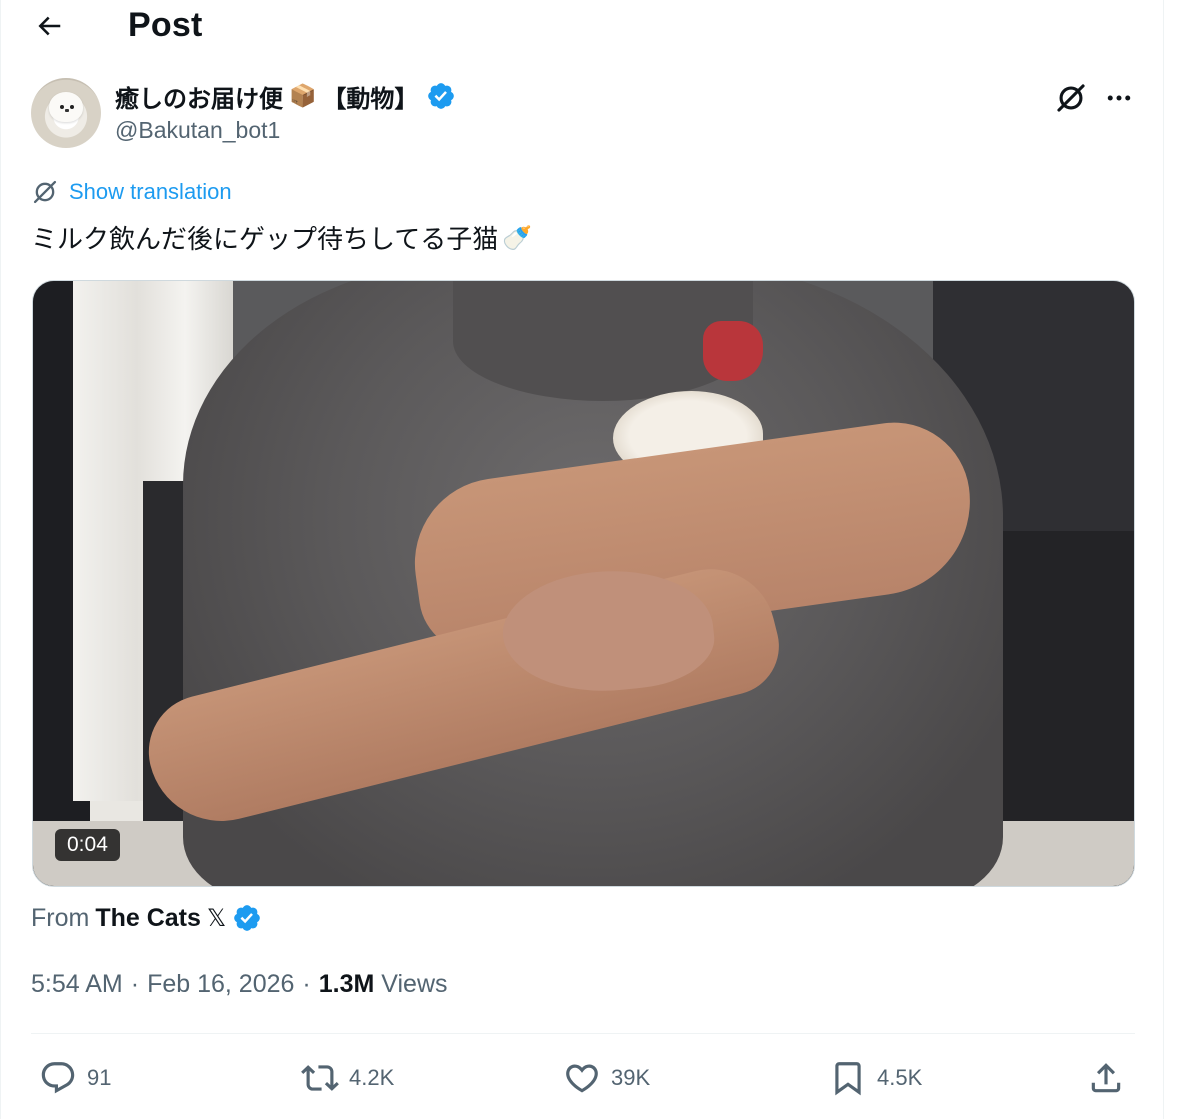  I want to click on tweet-text-body: ミルク飲んだ後にゲップ待ちしてる子猫, so click(265, 240).